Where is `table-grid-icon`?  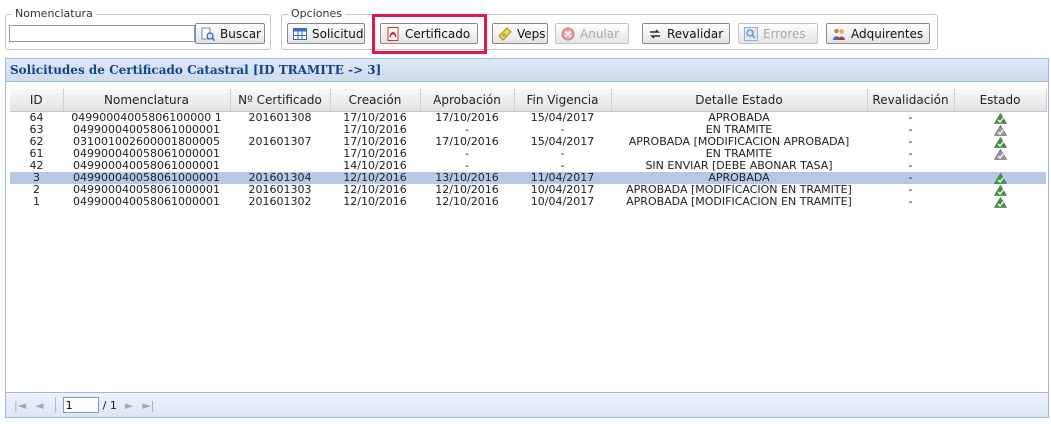 table-grid-icon is located at coordinates (300, 34).